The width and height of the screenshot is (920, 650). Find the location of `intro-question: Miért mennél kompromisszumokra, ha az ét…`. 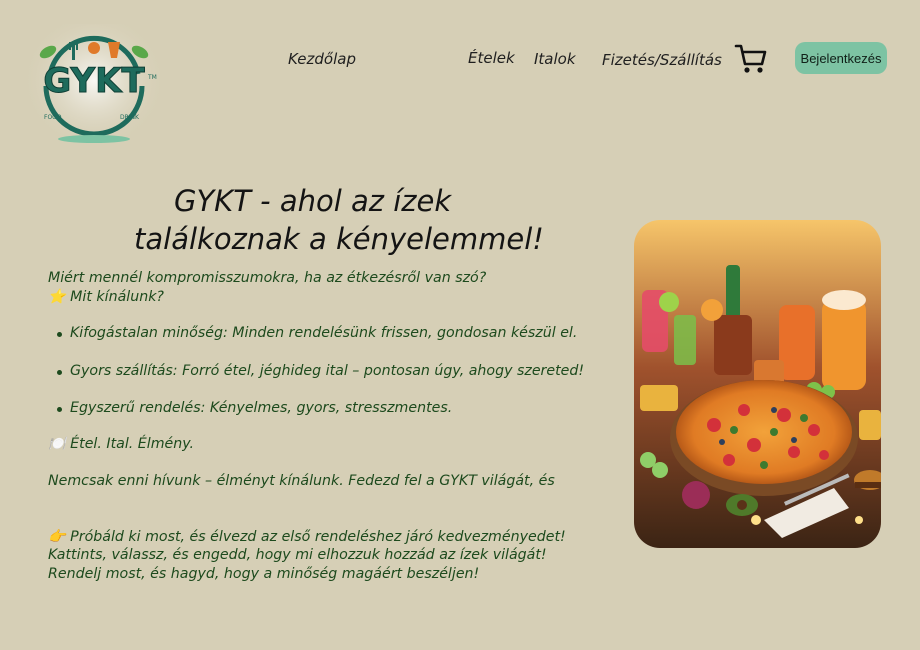

intro-question: Miért mennél kompromisszumokra, ha az ét… is located at coordinates (267, 278).